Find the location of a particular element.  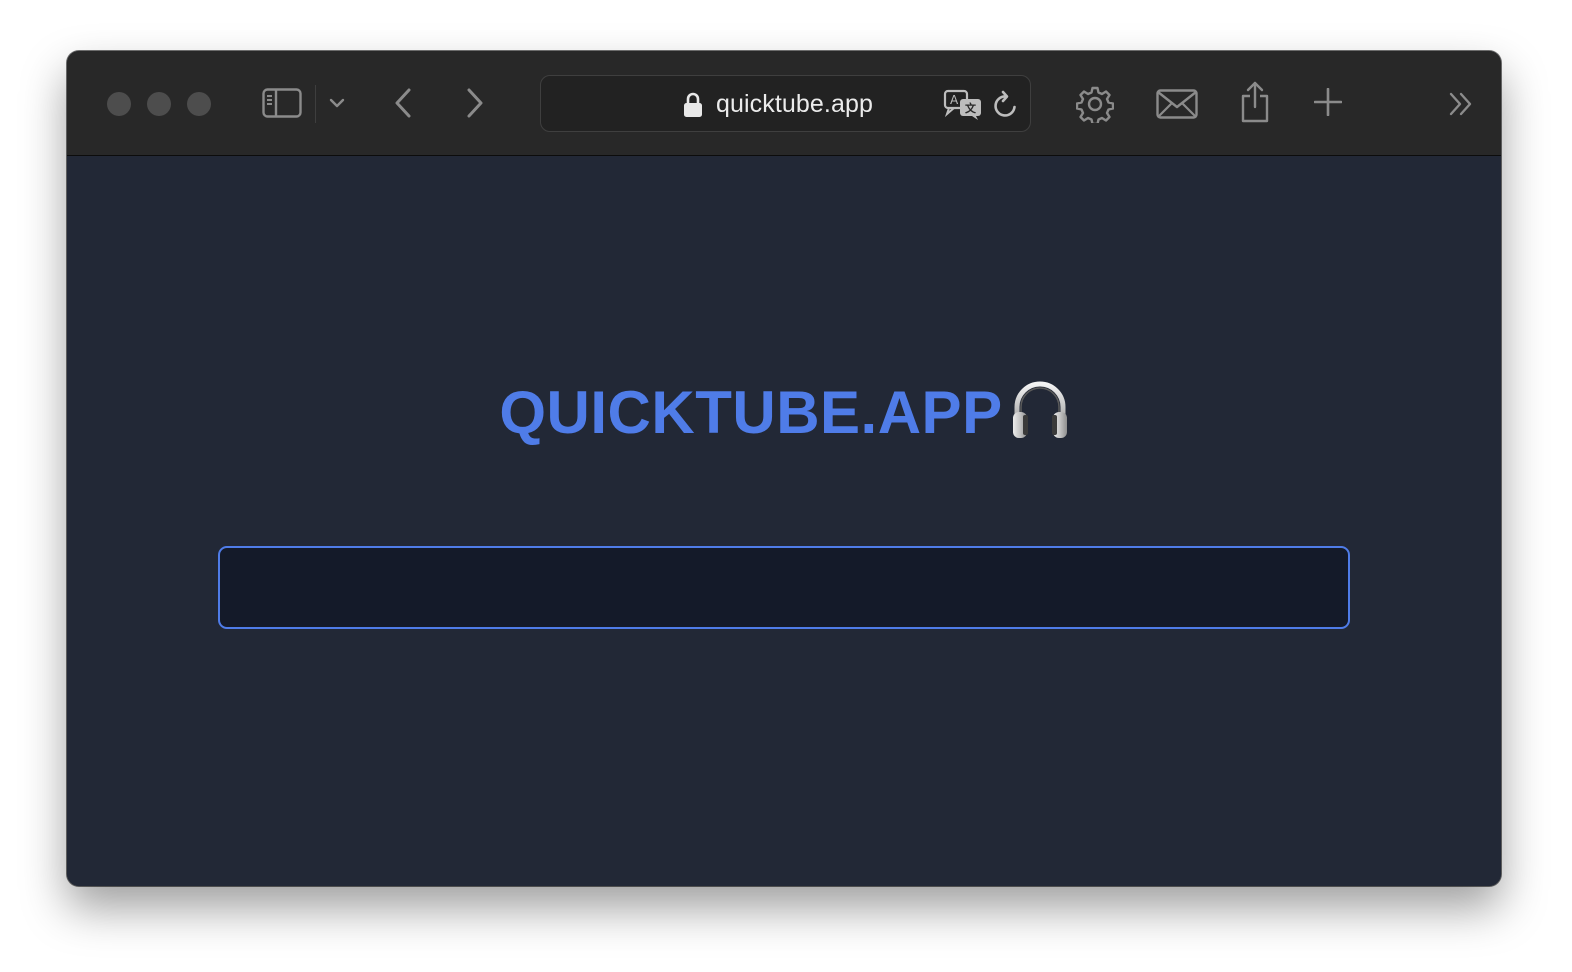

zoom-button is located at coordinates (199, 104).